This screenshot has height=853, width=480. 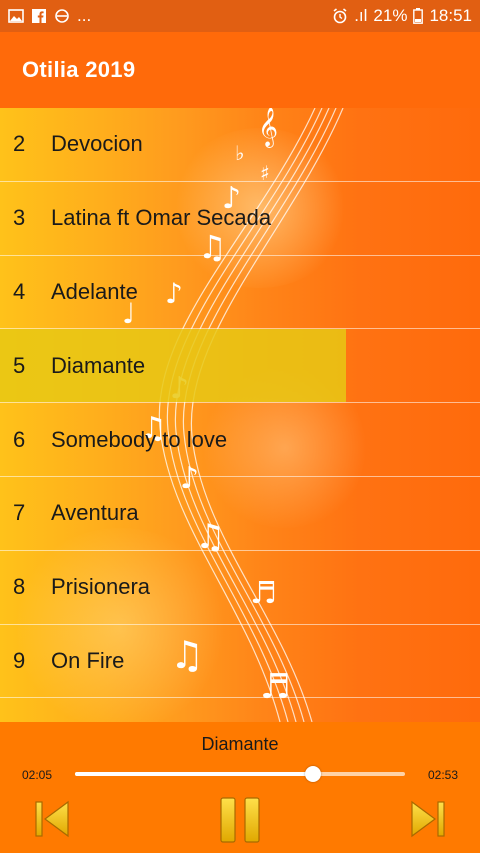 What do you see at coordinates (312, 774) in the screenshot?
I see `seek-bar-thumb` at bounding box center [312, 774].